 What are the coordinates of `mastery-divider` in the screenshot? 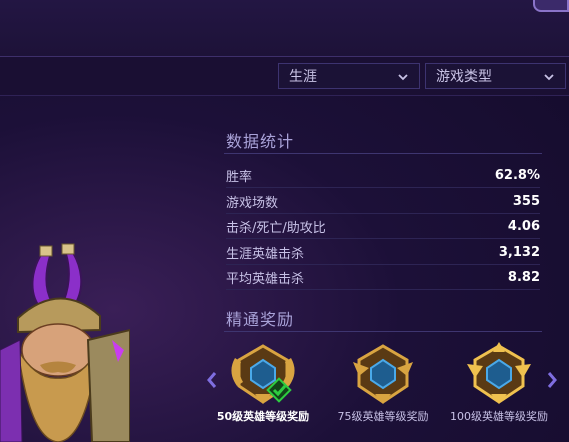 It's located at (383, 331).